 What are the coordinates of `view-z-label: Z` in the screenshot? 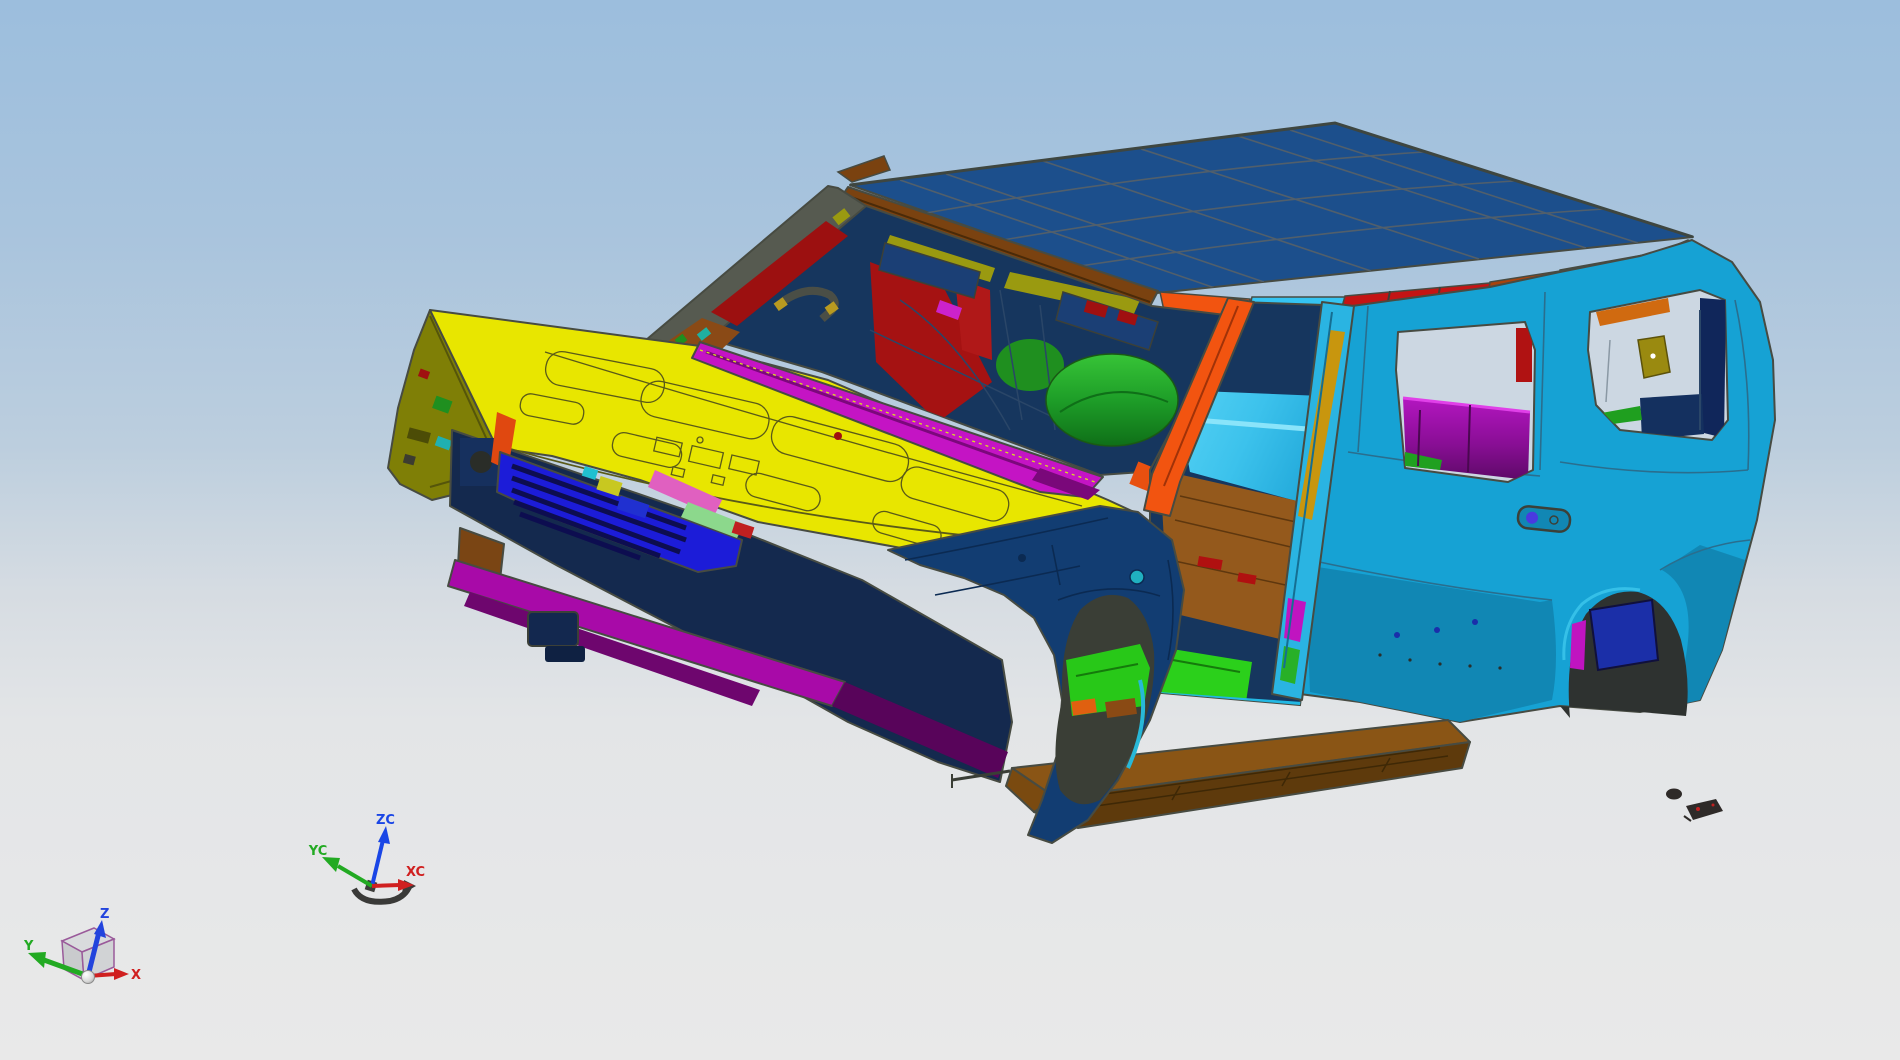 It's located at (104, 914).